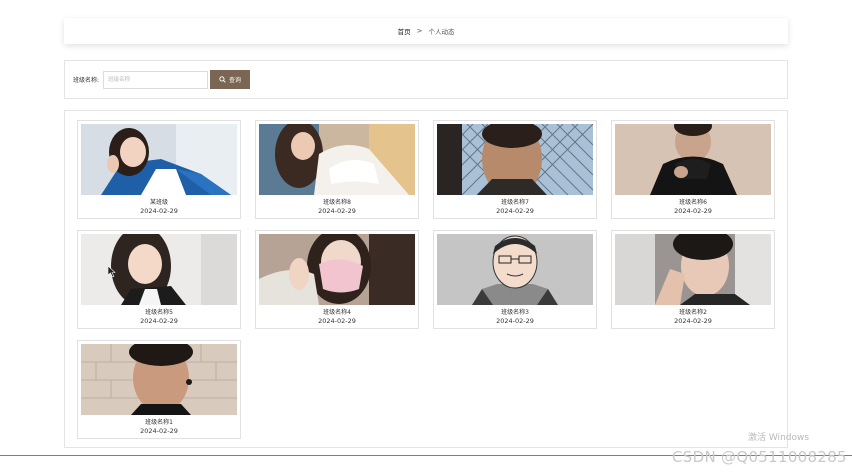  Describe the element at coordinates (426, 31) in the screenshot. I see `breadcrumb: 首页 > 个人动态` at that location.